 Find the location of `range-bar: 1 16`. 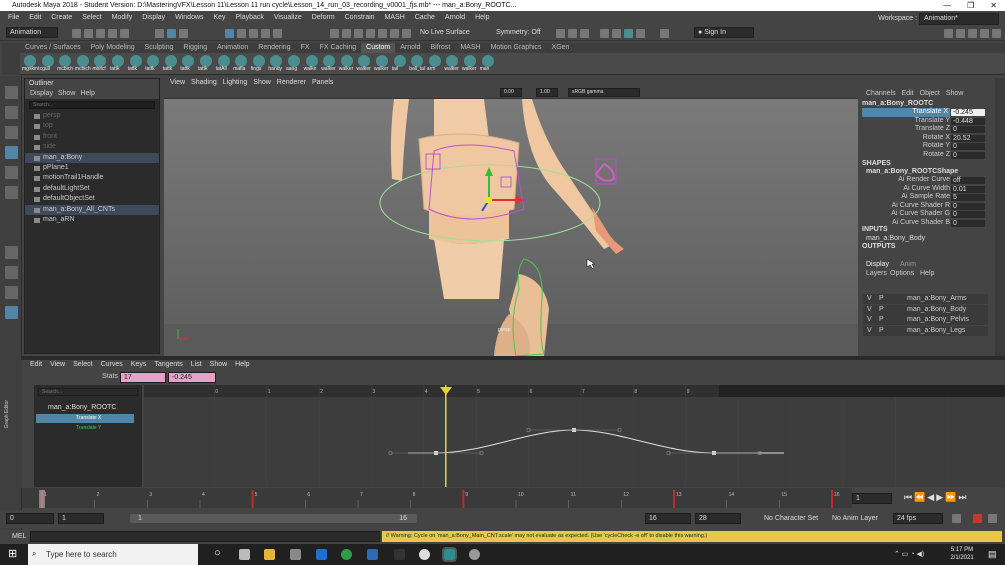

range-bar: 1 16 is located at coordinates (273, 518).